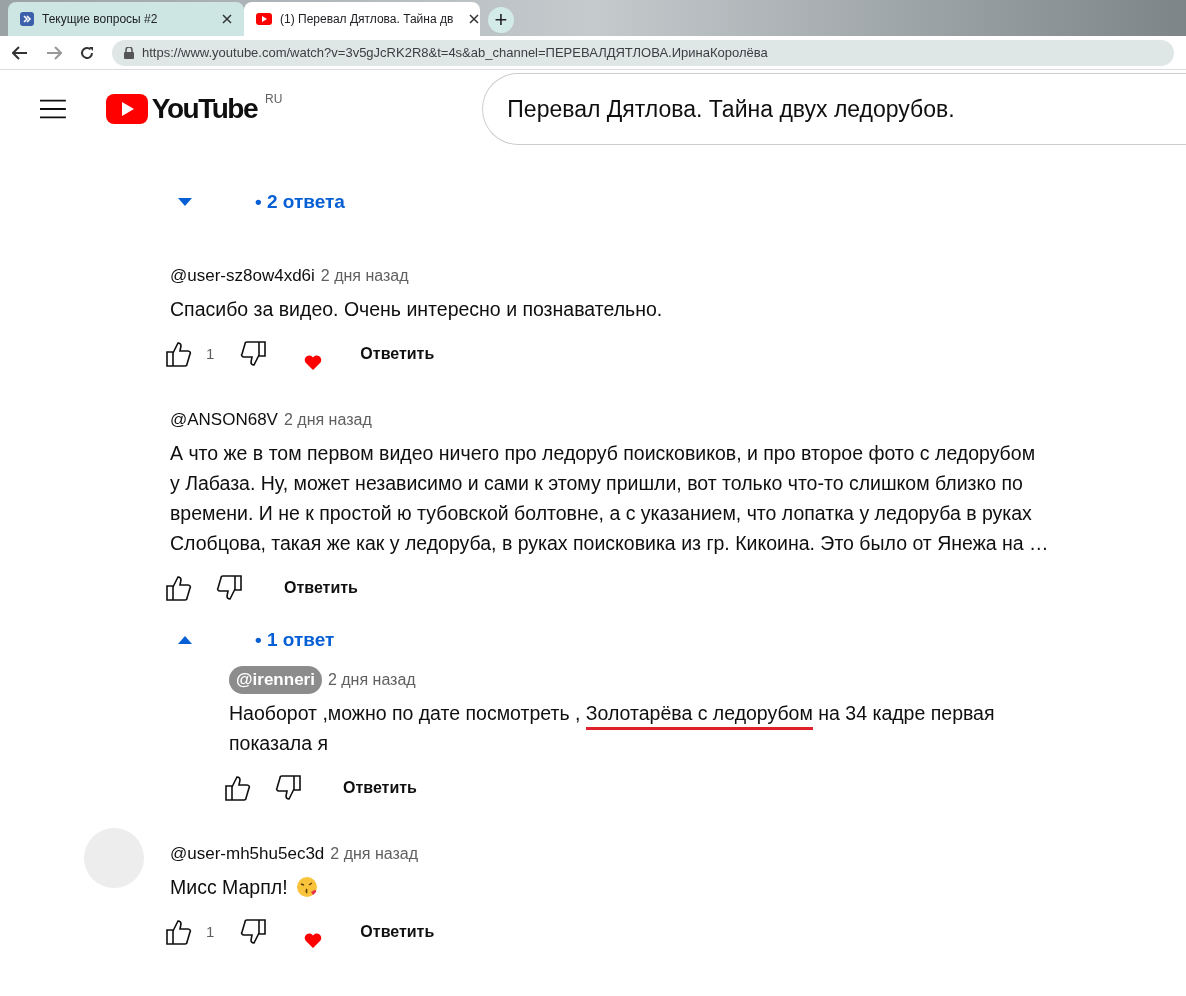 The height and width of the screenshot is (996, 1186). I want to click on browser-tab: (1) Перевал Дятлова. Тайна дв, so click(362, 19).